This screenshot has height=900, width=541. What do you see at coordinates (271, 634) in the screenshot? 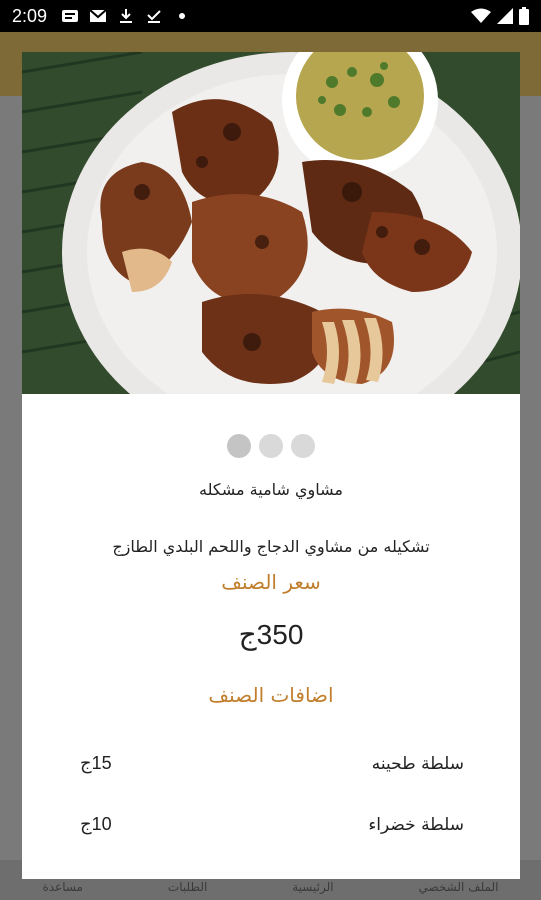
I see `item-price: 350ج` at bounding box center [271, 634].